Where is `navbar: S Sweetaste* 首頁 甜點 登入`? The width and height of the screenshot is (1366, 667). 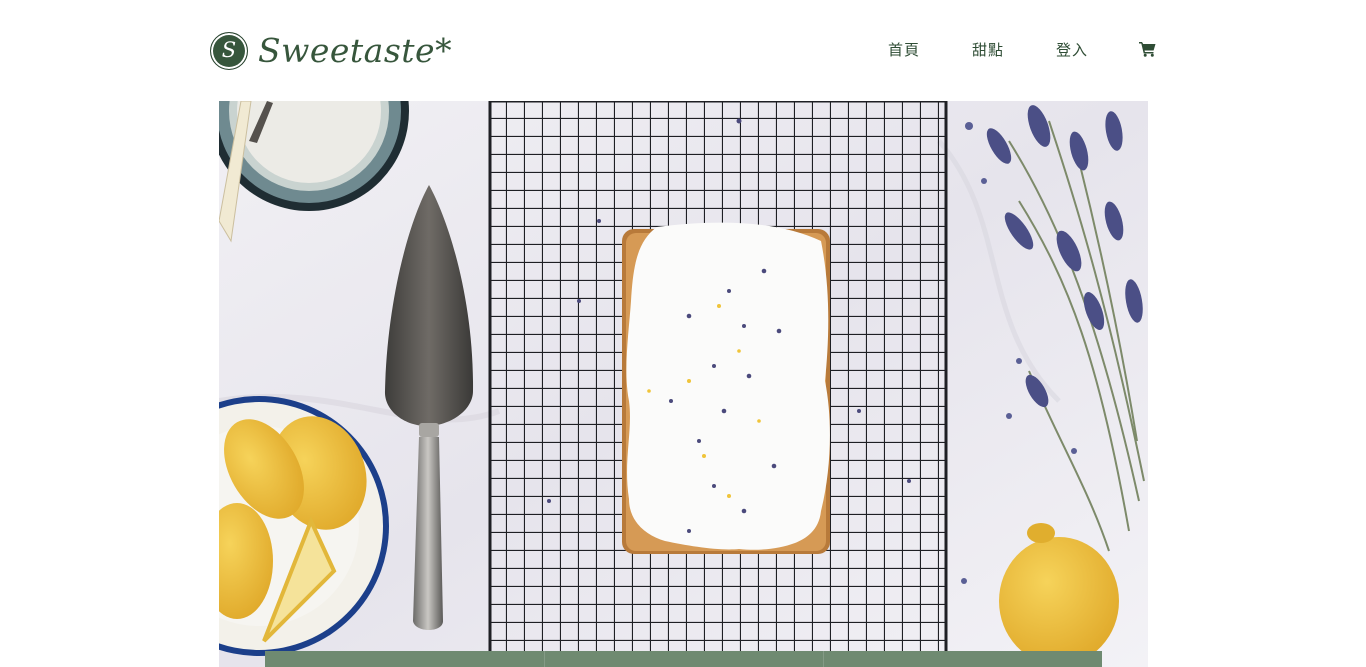 navbar: S Sweetaste* 首頁 甜點 登入 is located at coordinates (683, 50).